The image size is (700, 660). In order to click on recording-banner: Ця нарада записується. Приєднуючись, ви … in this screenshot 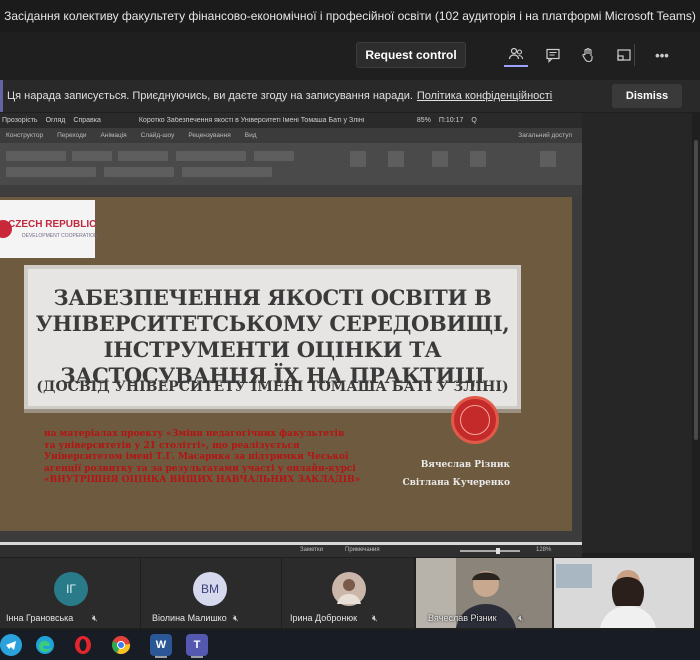, I will do `click(350, 96)`.